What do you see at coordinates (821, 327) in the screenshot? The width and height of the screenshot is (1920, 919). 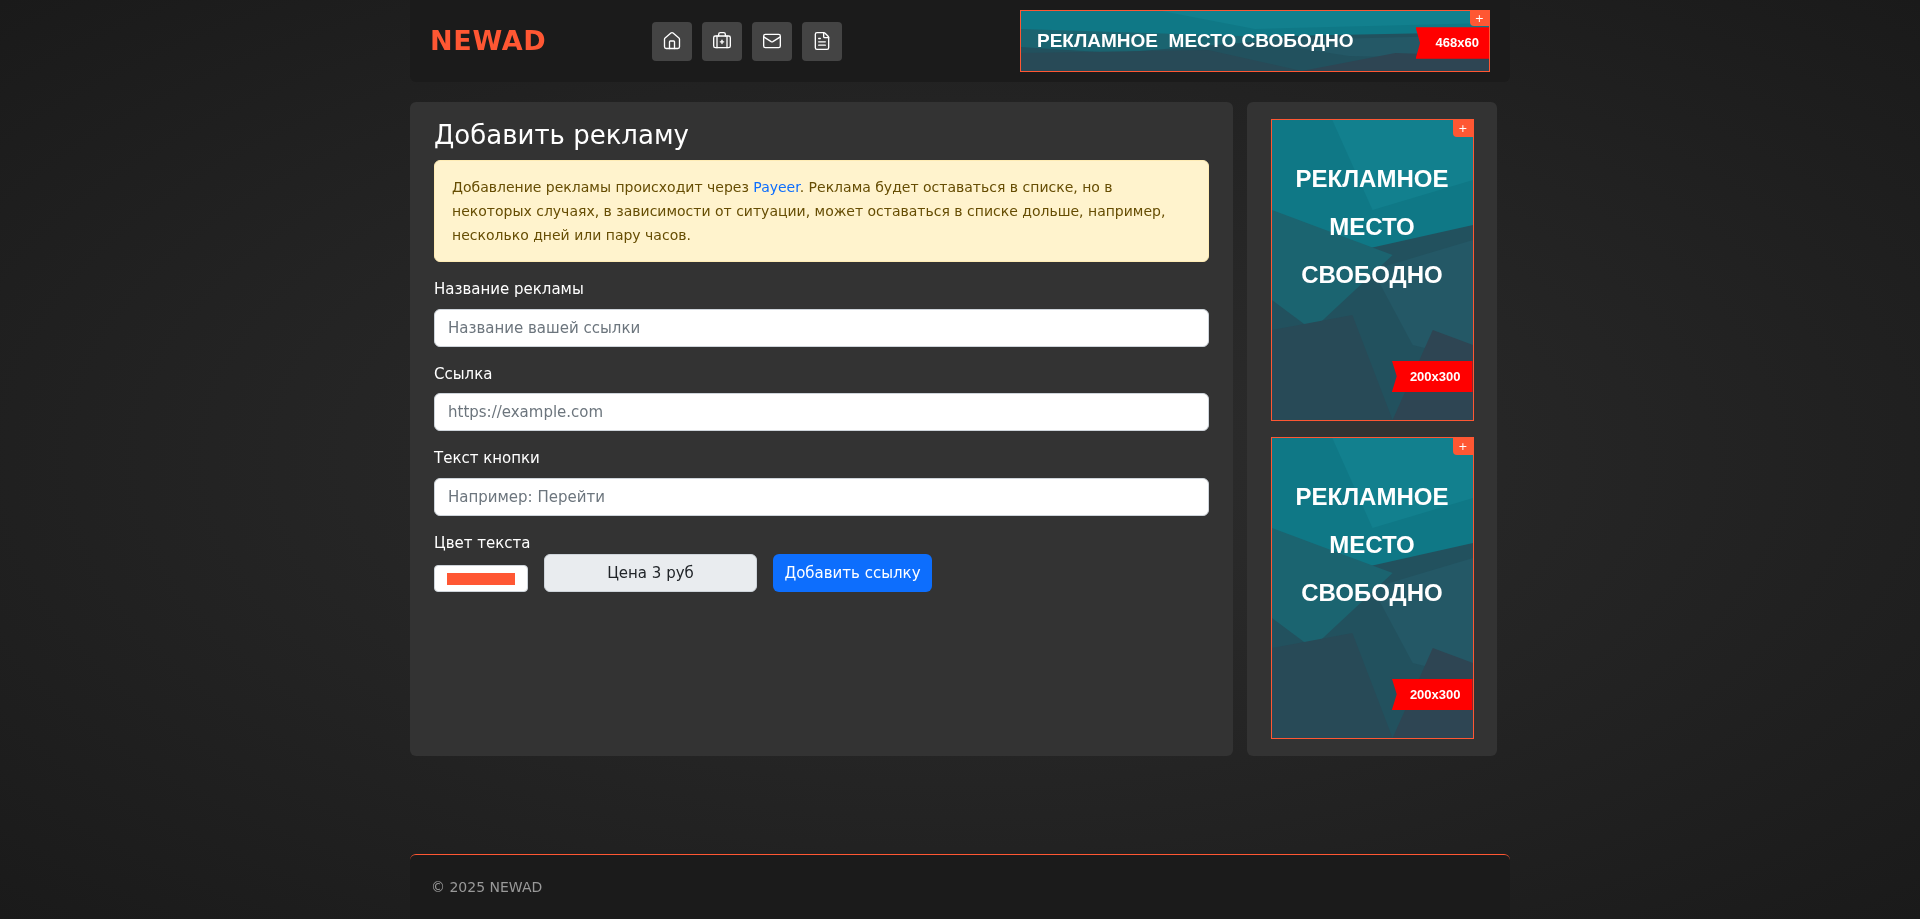 I see `input-field: Название вашей ссылки` at bounding box center [821, 327].